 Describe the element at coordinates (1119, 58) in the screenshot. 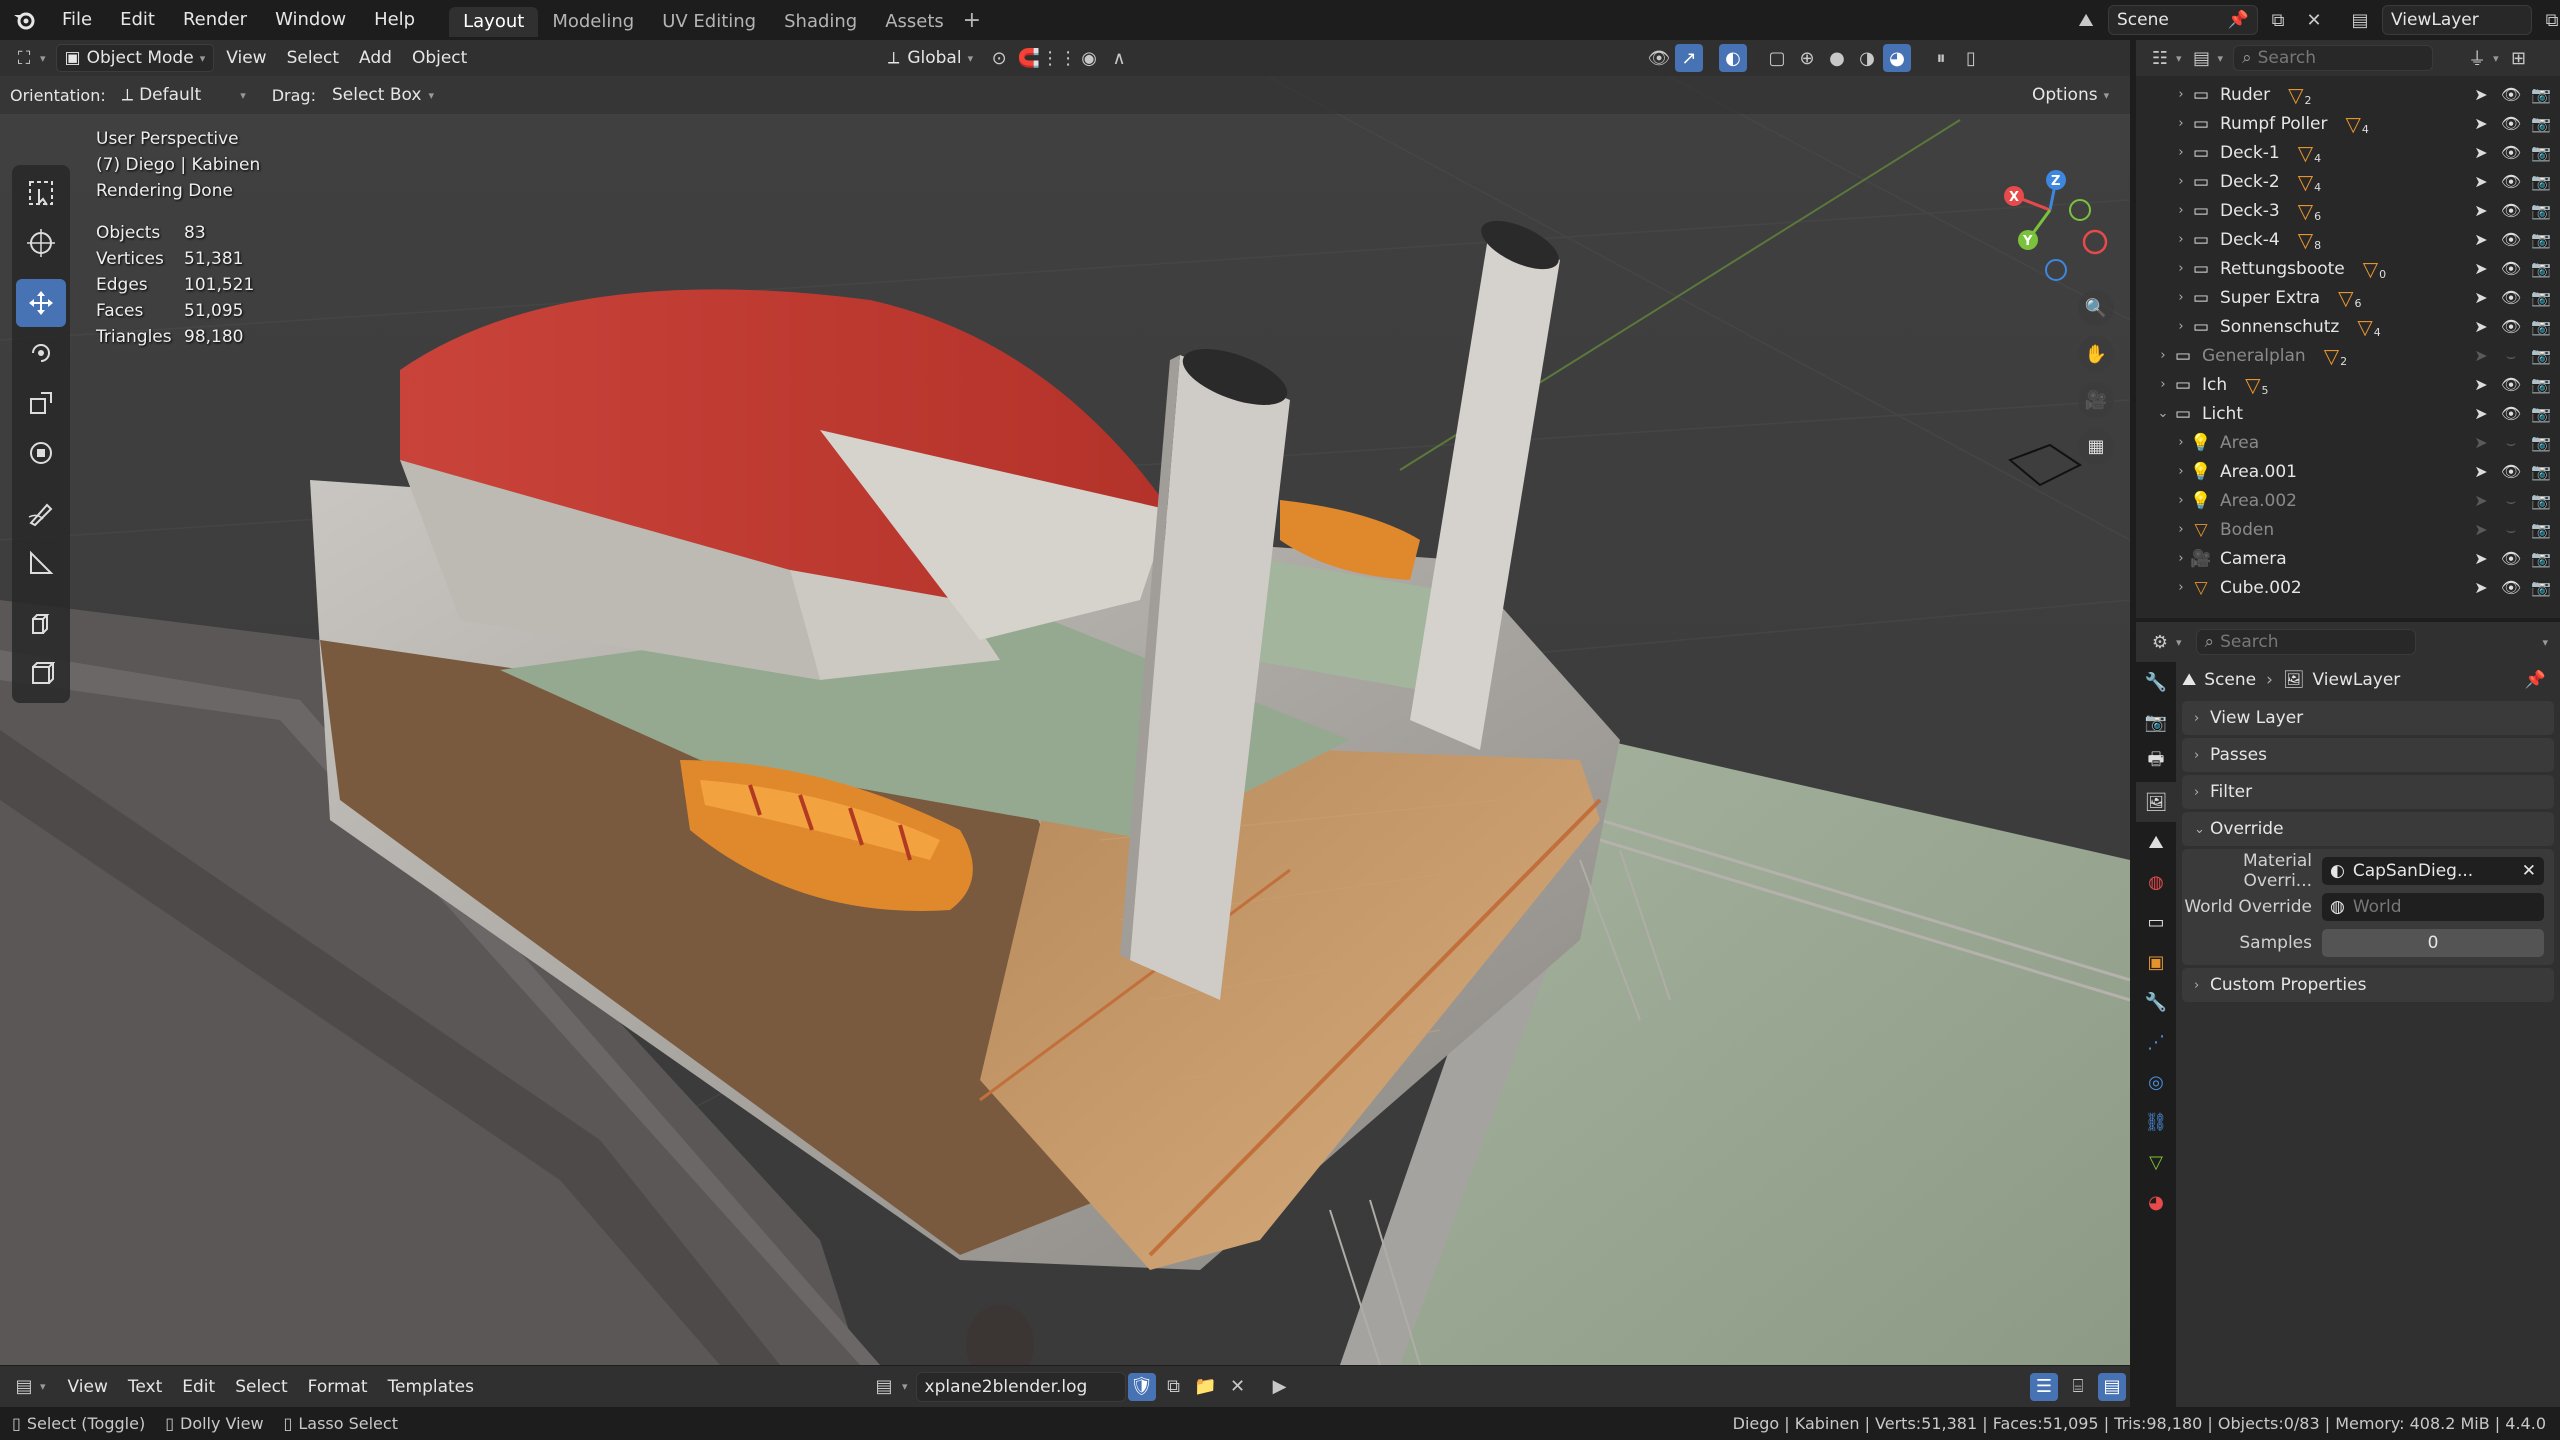

I see `falloff-icon: ∧` at that location.